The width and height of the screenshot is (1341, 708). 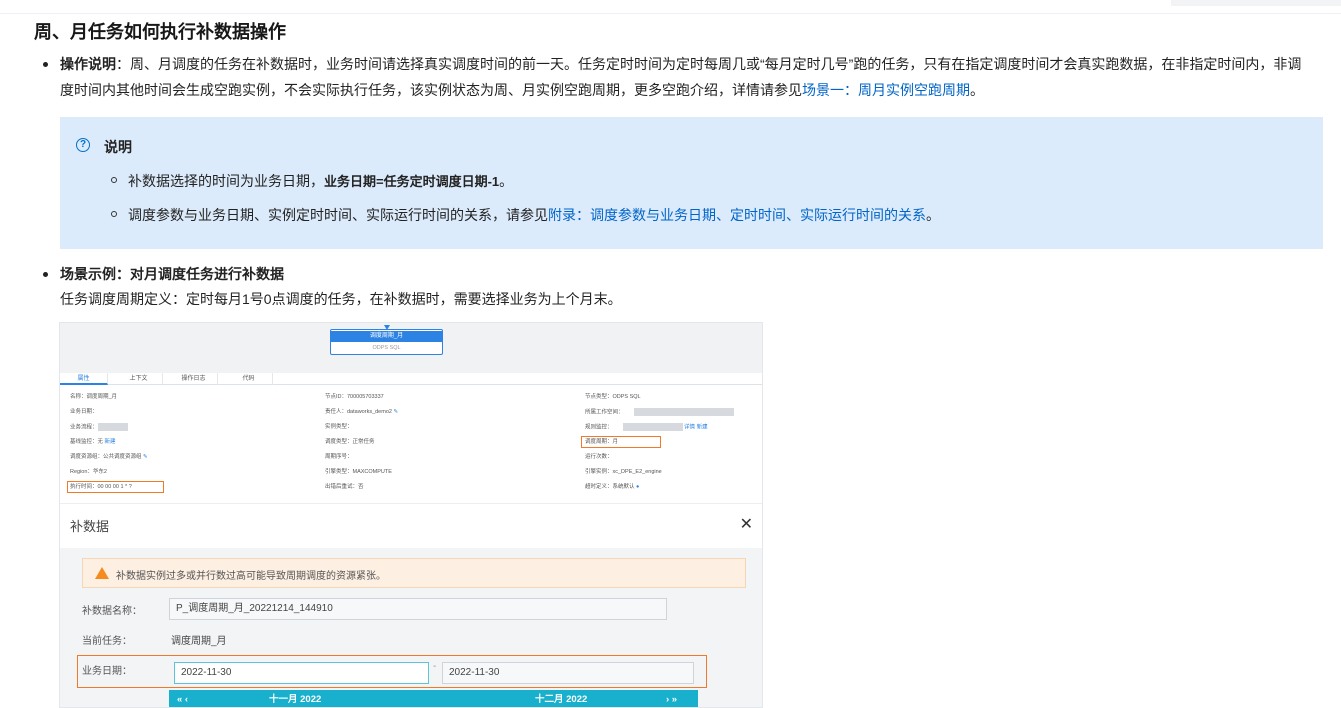 I want to click on warning-icon, so click(x=102, y=573).